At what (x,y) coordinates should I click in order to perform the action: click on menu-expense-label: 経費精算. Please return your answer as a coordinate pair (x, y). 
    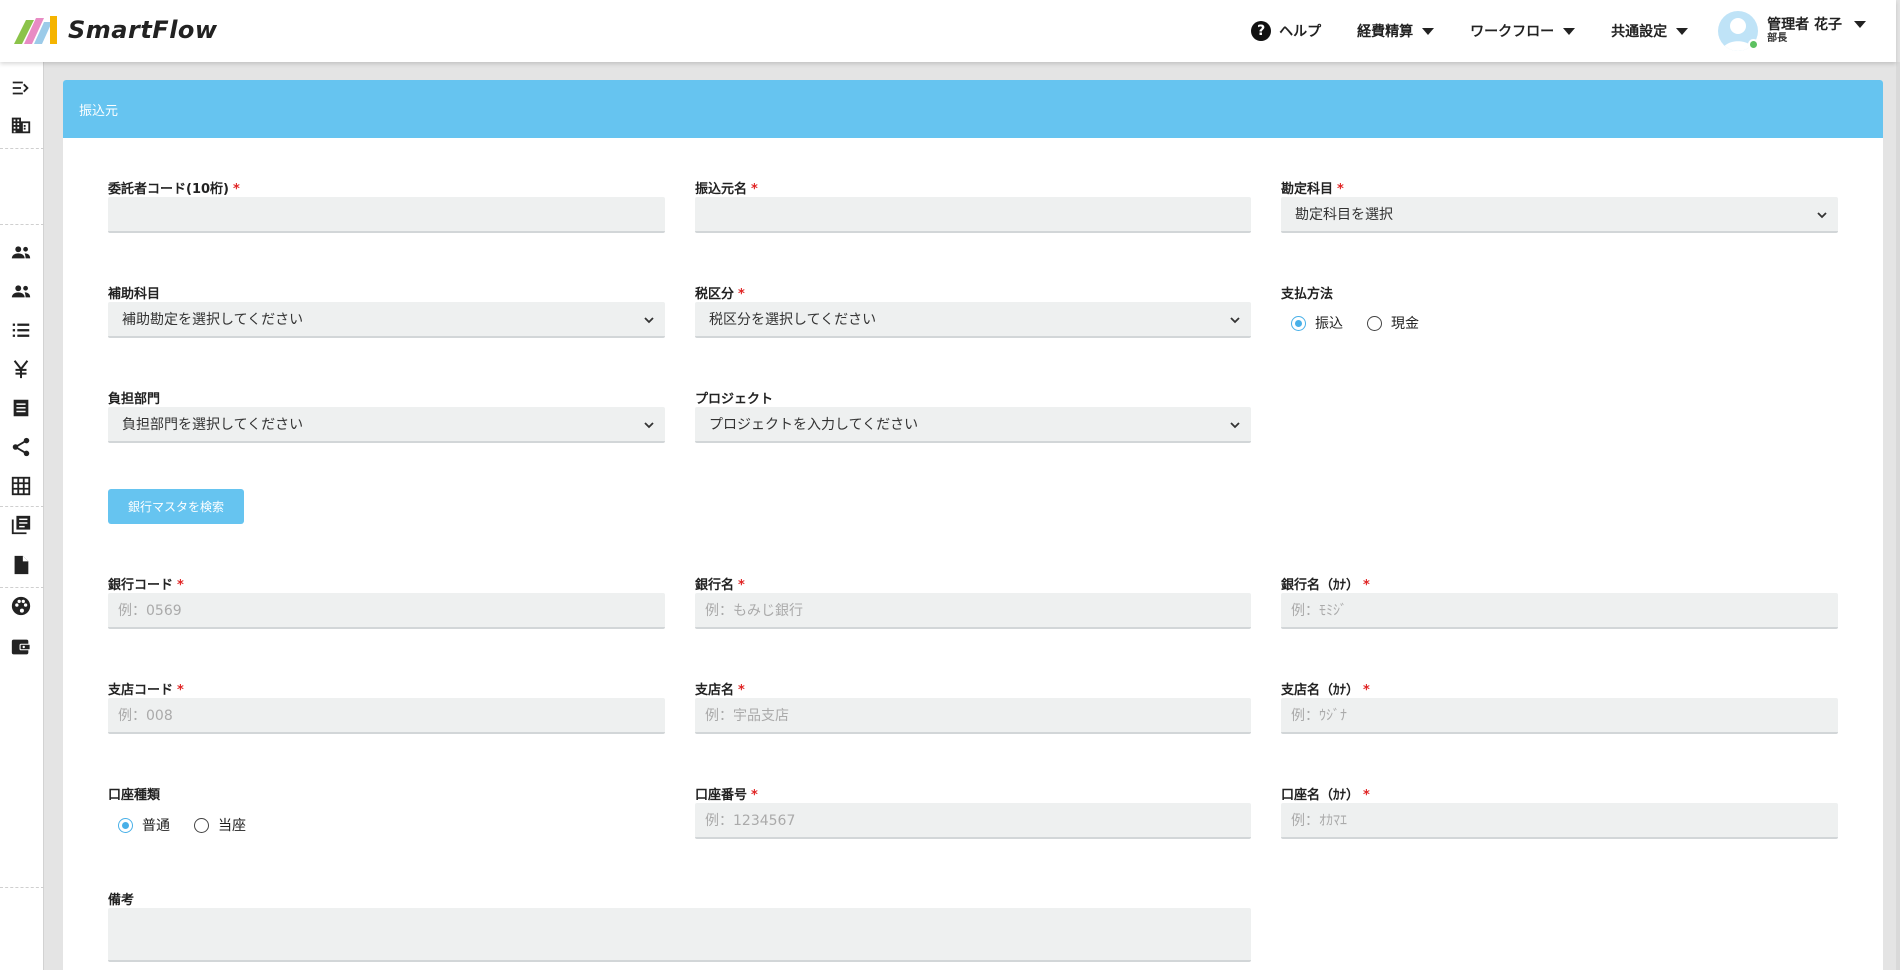
    Looking at the image, I should click on (1385, 32).